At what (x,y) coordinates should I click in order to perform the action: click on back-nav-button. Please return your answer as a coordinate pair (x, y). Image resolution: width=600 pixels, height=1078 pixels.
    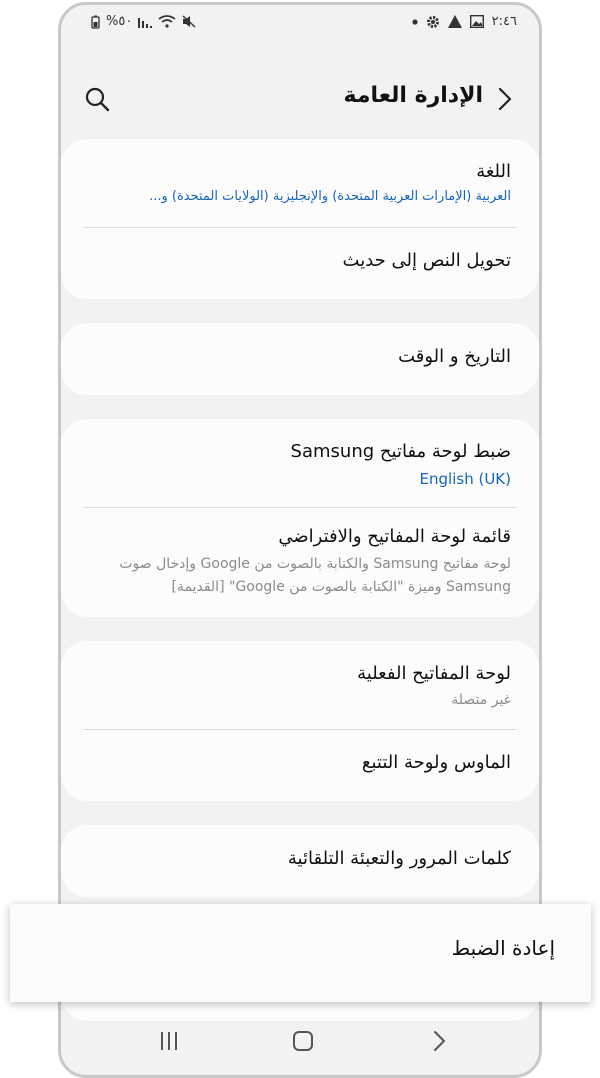
    Looking at the image, I should click on (439, 1041).